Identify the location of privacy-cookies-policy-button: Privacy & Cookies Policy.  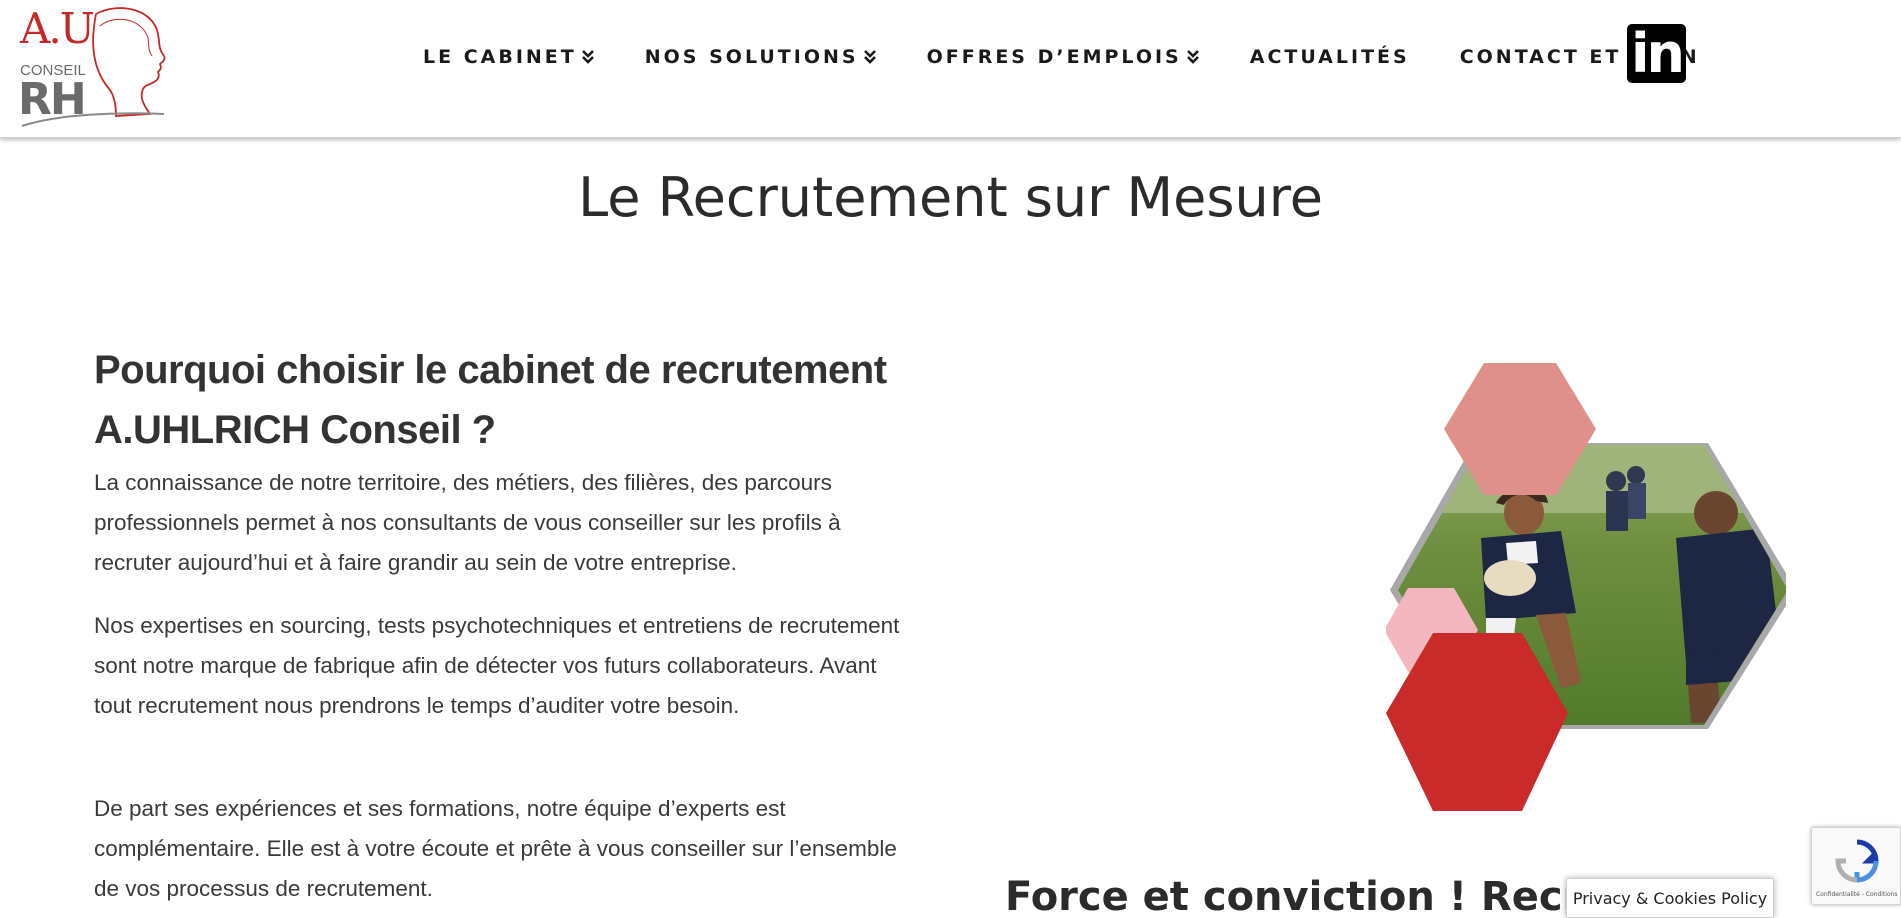
(1670, 898).